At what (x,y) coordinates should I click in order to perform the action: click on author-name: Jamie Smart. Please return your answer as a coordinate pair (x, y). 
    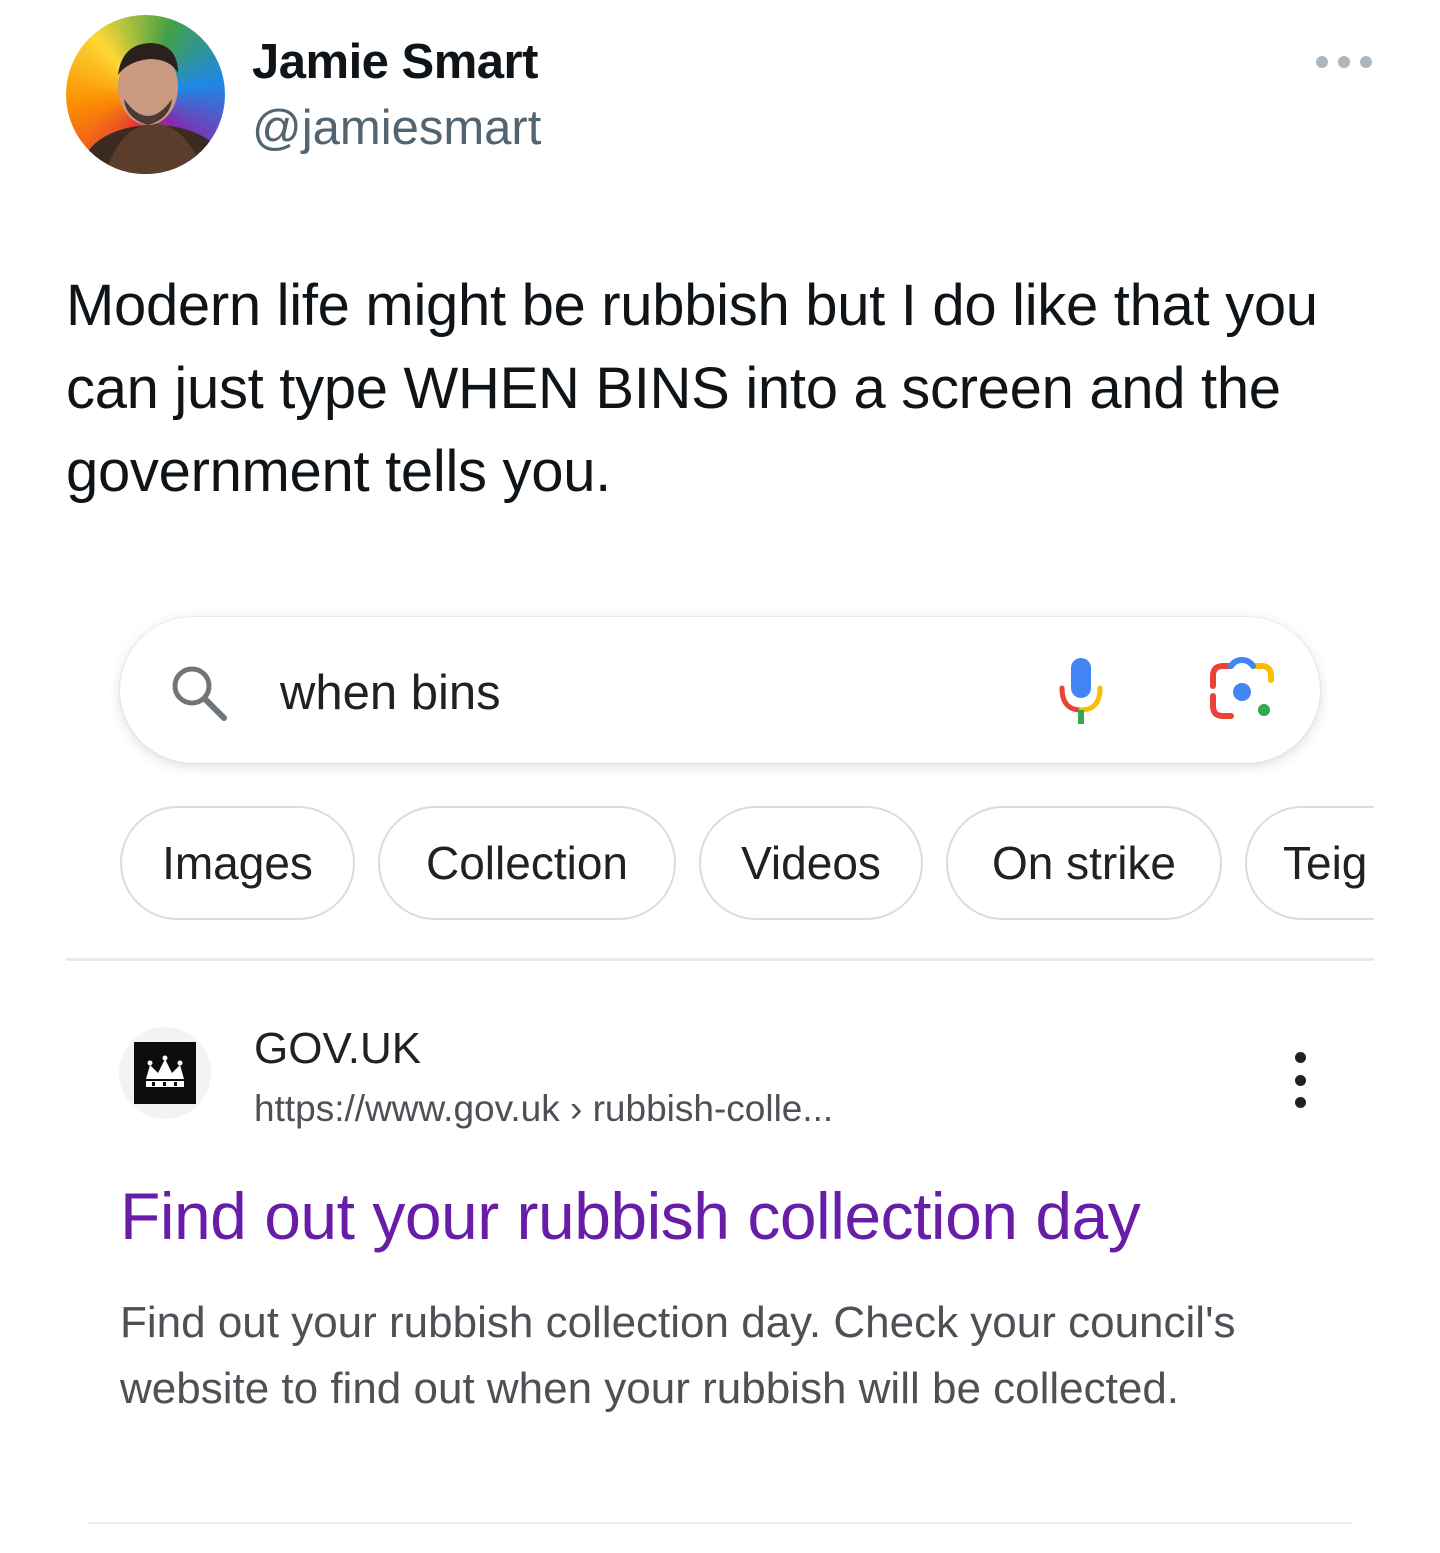
    Looking at the image, I should click on (395, 62).